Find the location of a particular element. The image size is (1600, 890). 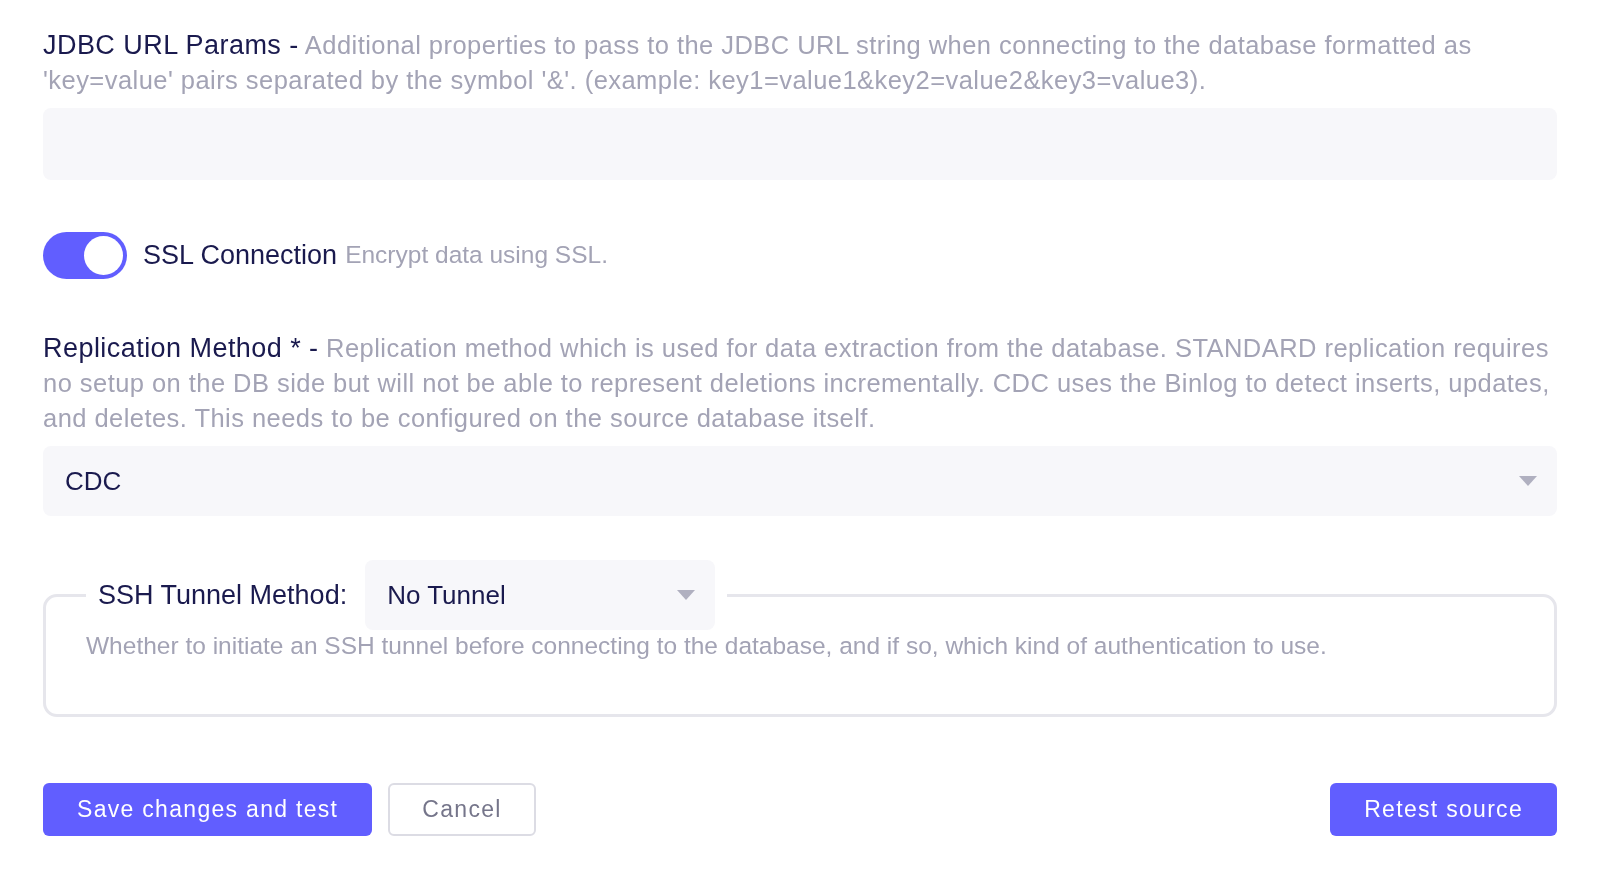

button: Save changes and test is located at coordinates (208, 809).